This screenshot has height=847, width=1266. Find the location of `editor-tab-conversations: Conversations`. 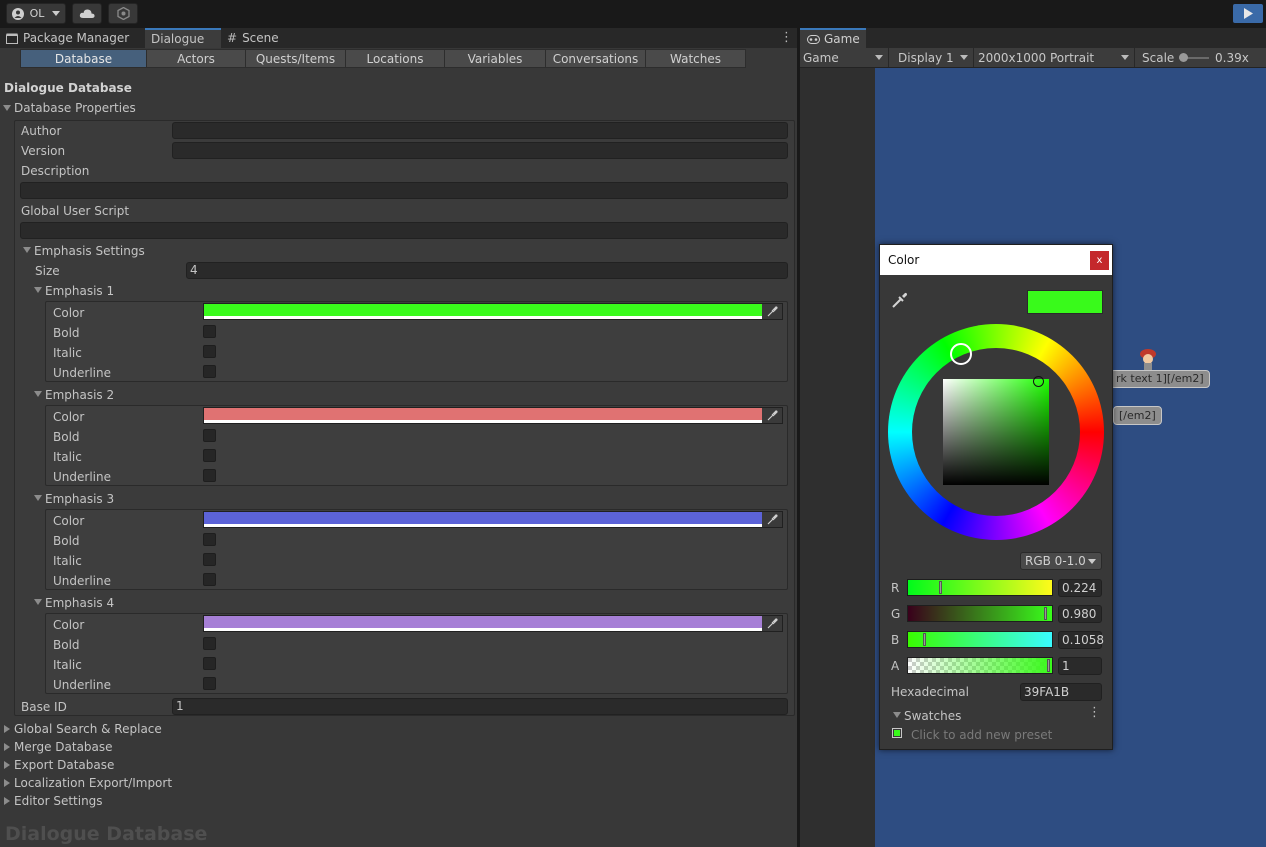

editor-tab-conversations: Conversations is located at coordinates (595, 58).